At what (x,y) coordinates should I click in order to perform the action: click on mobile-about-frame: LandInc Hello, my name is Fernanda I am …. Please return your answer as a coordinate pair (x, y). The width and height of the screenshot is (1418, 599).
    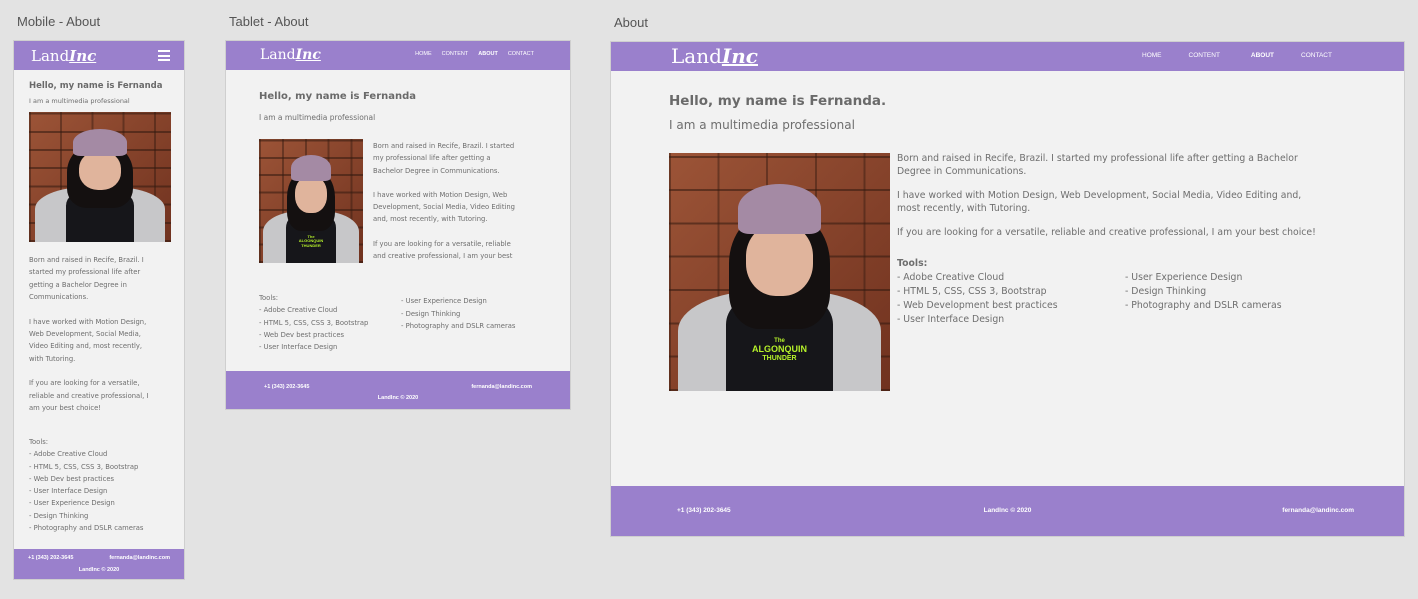
    Looking at the image, I should click on (99, 310).